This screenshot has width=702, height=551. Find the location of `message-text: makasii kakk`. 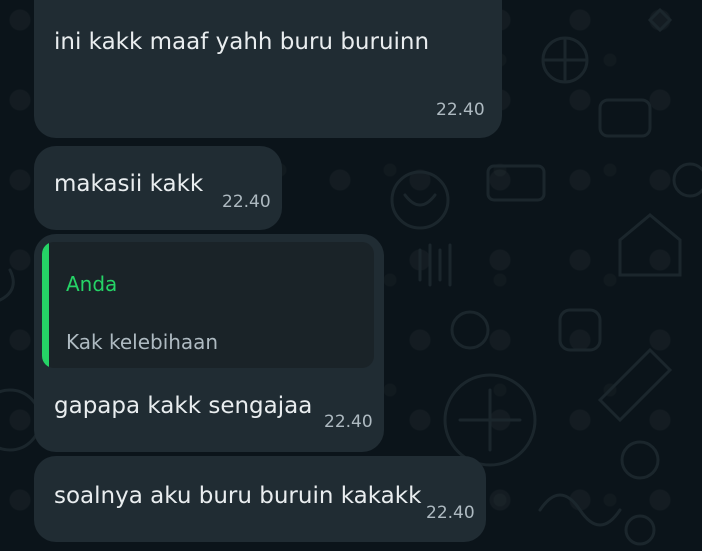

message-text: makasii kakk is located at coordinates (129, 184).